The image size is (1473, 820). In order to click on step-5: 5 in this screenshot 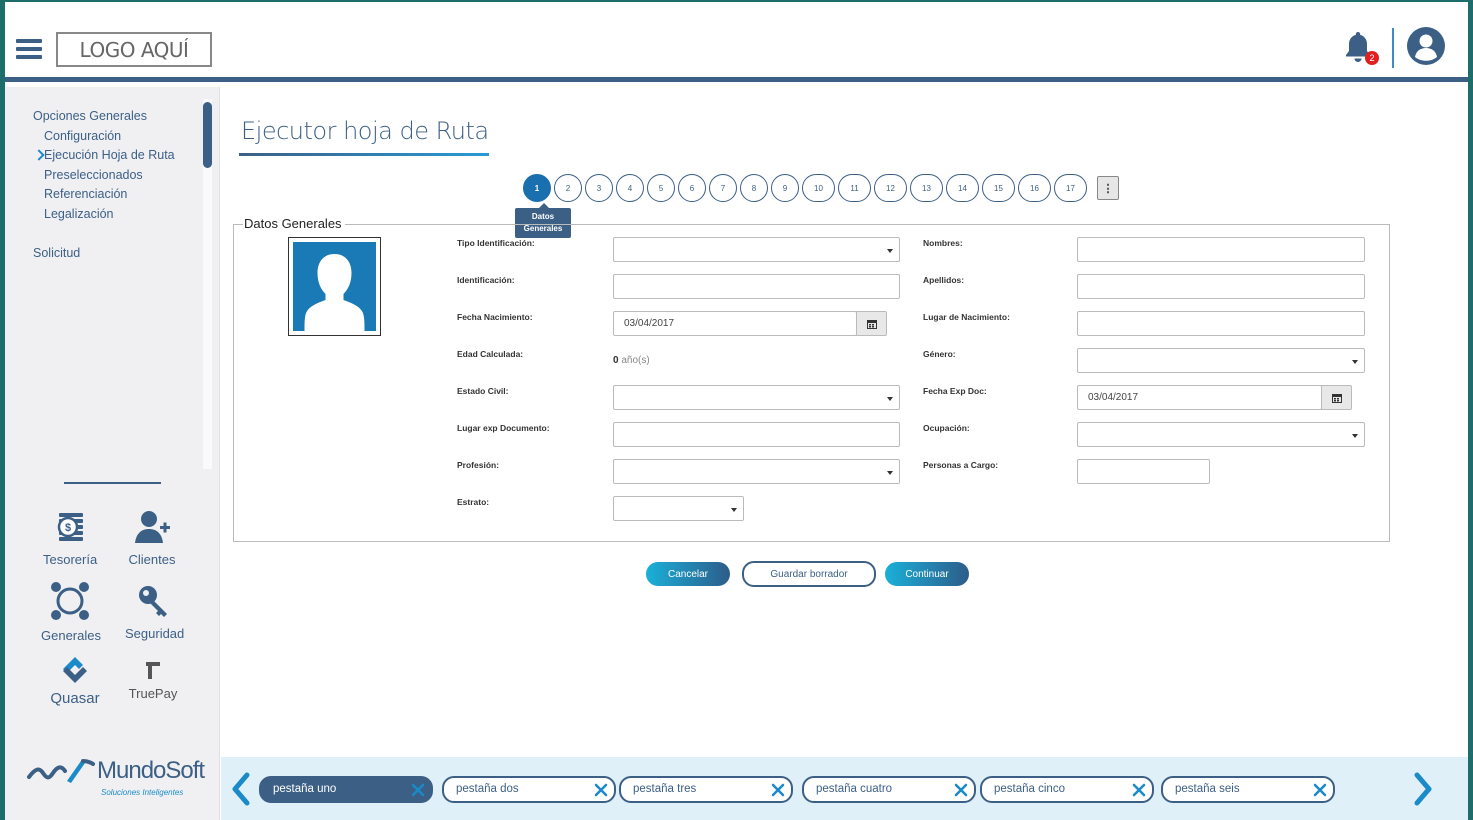, I will do `click(661, 188)`.